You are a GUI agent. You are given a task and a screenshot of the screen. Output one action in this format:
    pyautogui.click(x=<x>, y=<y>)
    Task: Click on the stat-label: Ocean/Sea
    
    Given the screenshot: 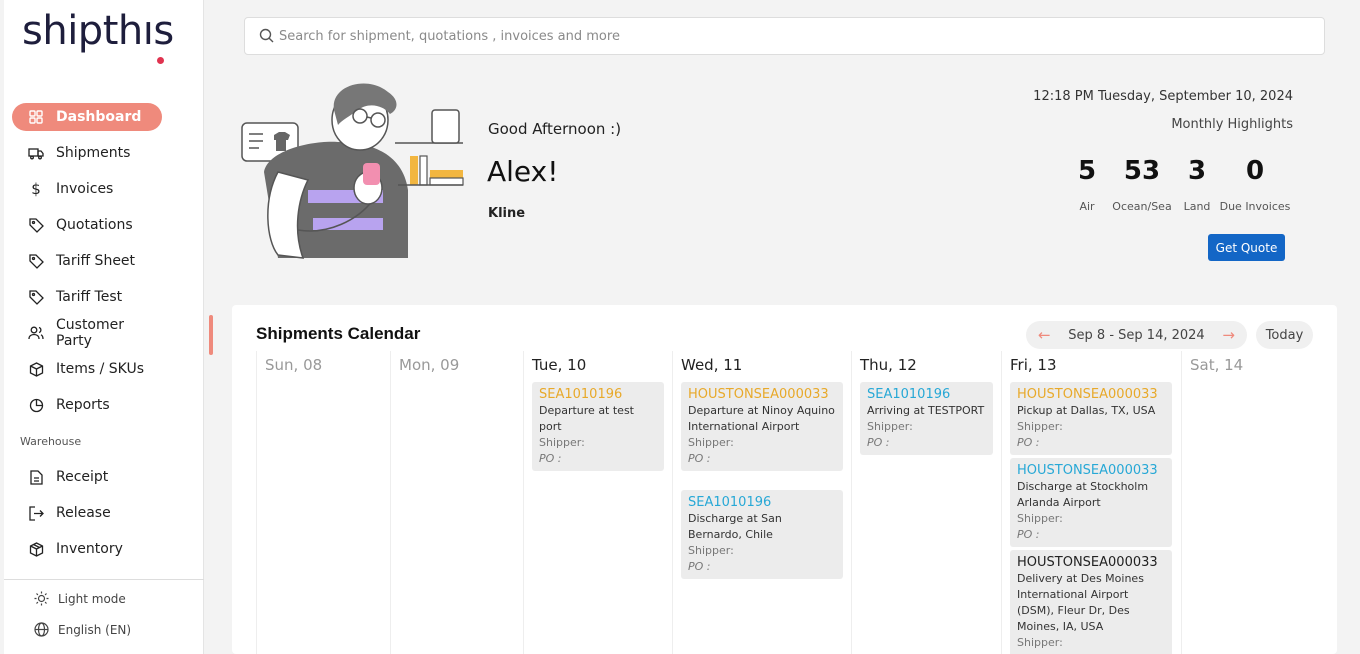 What is the action you would take?
    pyautogui.click(x=1142, y=206)
    